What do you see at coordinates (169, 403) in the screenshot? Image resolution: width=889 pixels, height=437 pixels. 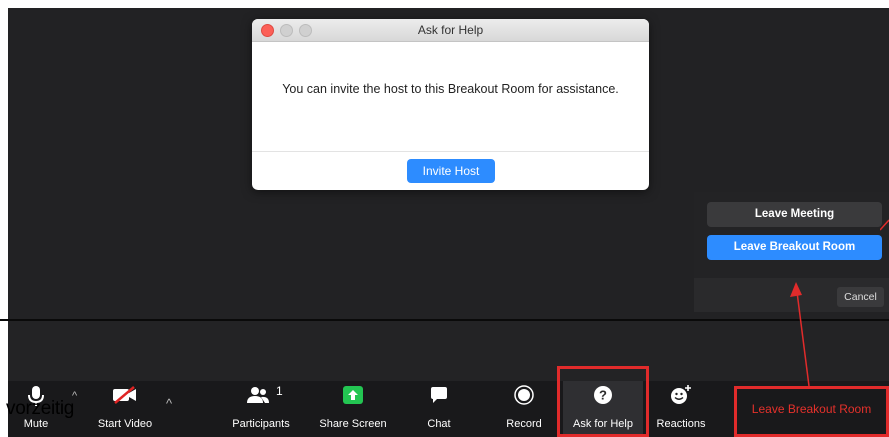 I see `video-options-chevron-icon: ^` at bounding box center [169, 403].